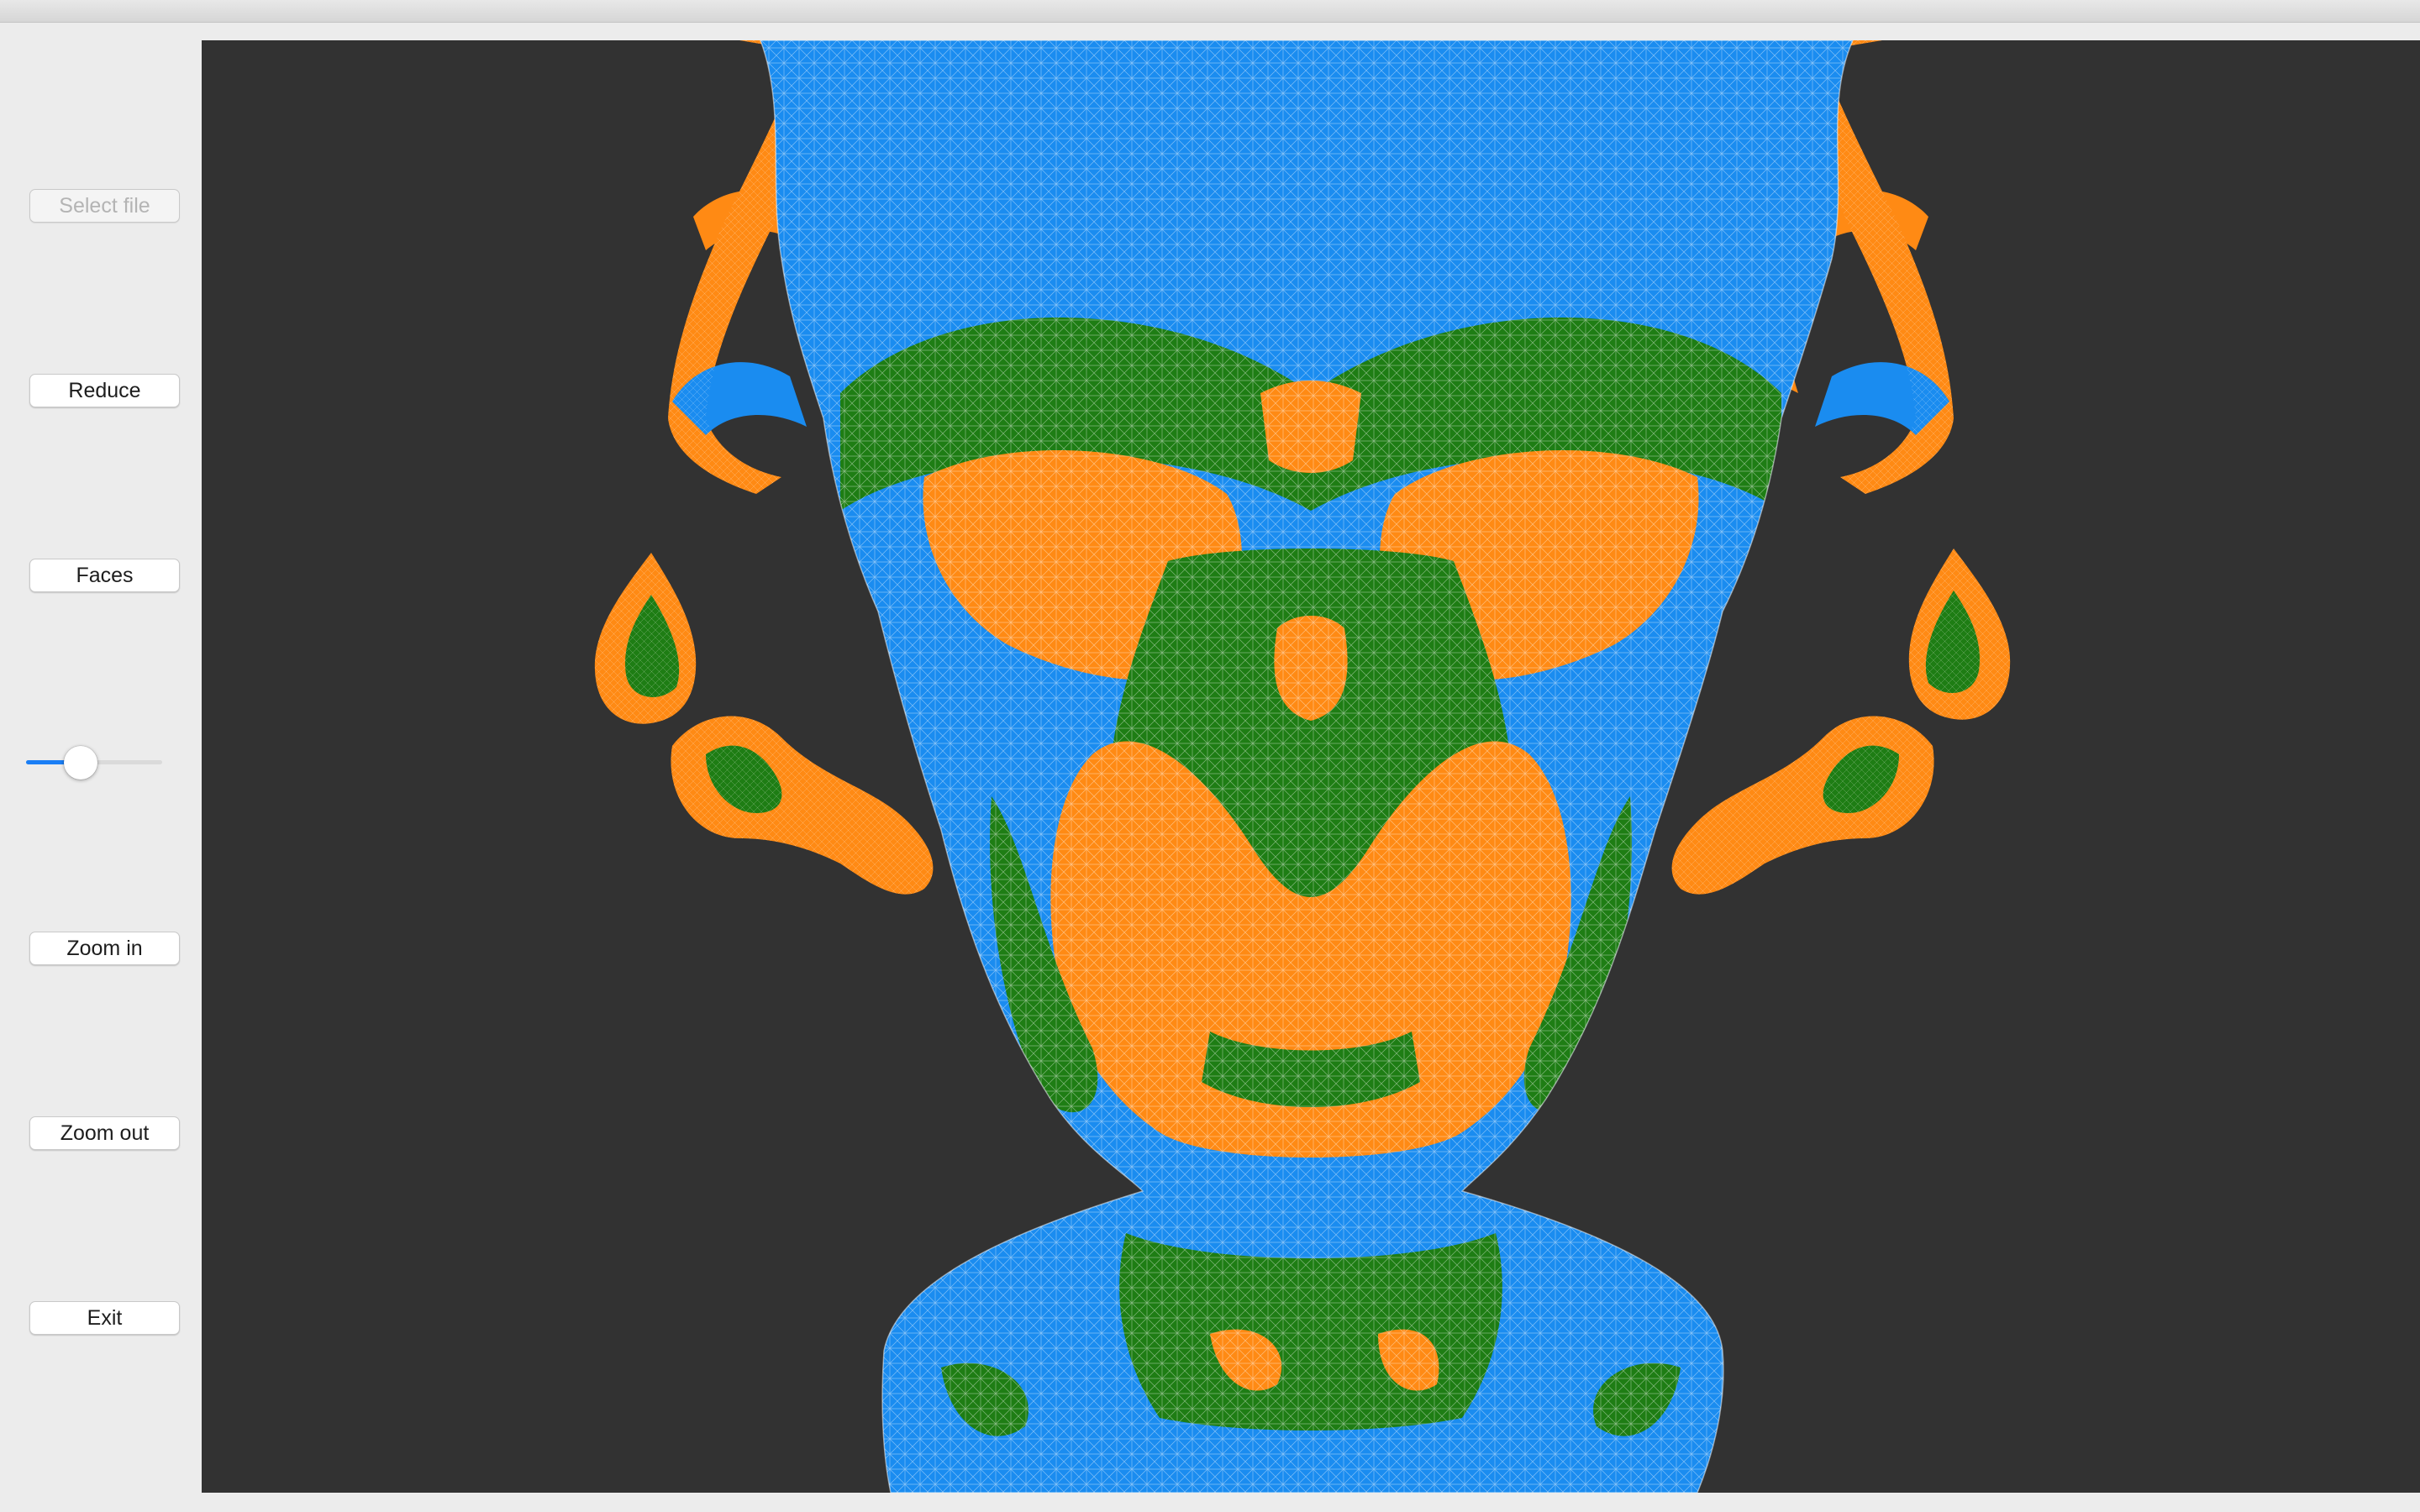 Image resolution: width=2420 pixels, height=1512 pixels. What do you see at coordinates (105, 575) in the screenshot?
I see `faces-button: Faces` at bounding box center [105, 575].